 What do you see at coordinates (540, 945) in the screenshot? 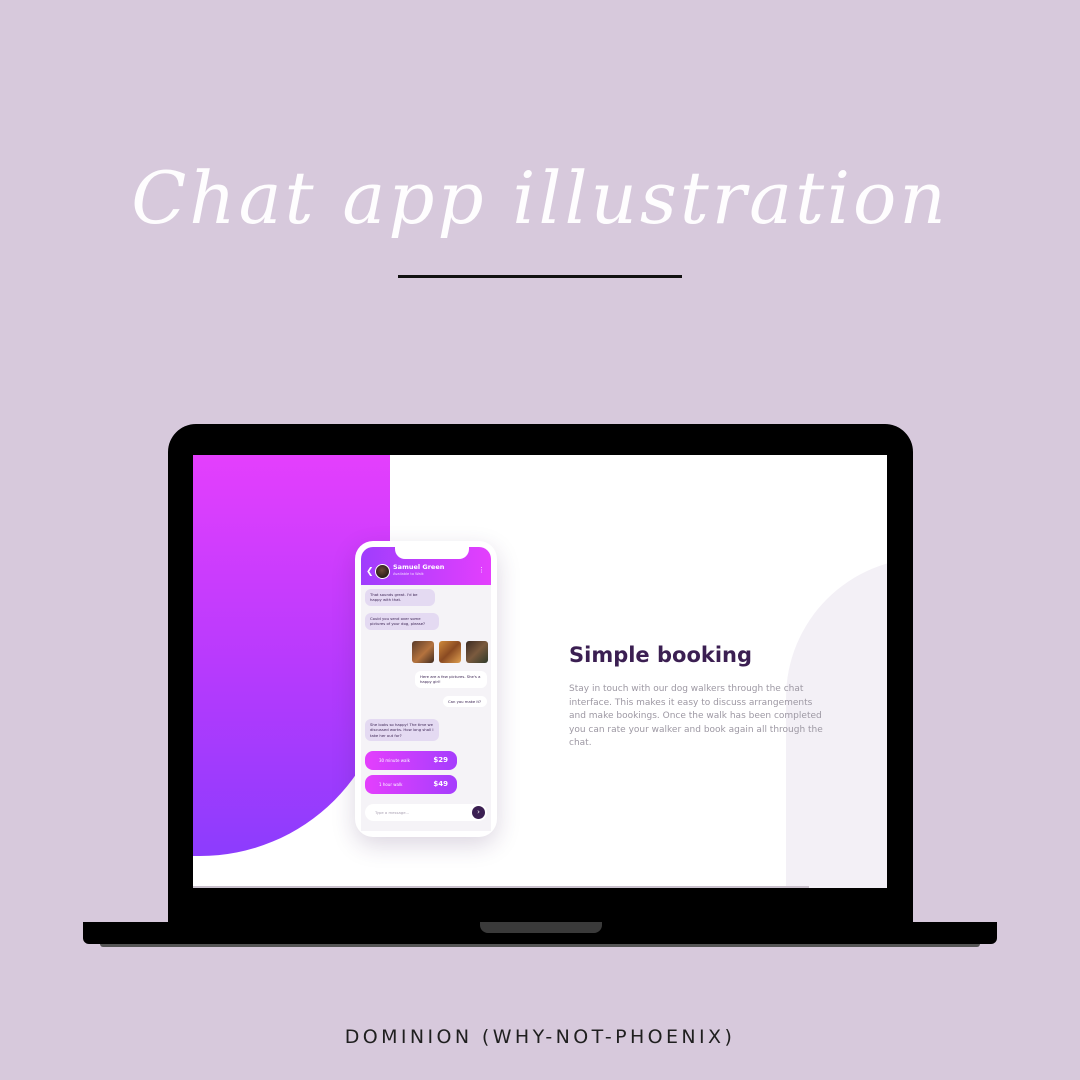
I see `laptop-base-shadow` at bounding box center [540, 945].